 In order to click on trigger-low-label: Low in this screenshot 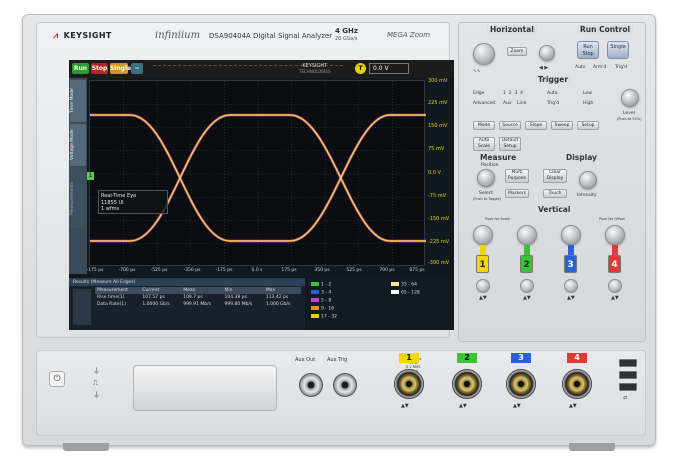, I will do `click(587, 93)`.